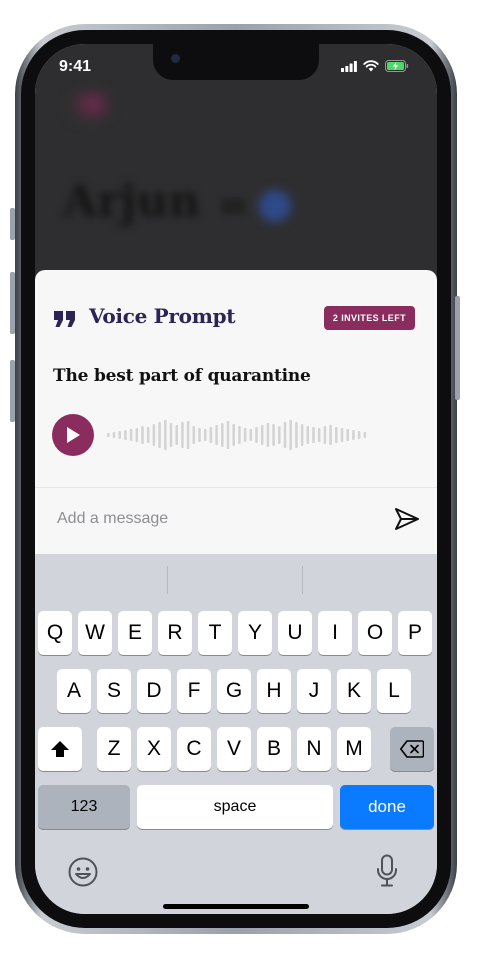 This screenshot has height=957, width=500. I want to click on space-key: space, so click(235, 807).